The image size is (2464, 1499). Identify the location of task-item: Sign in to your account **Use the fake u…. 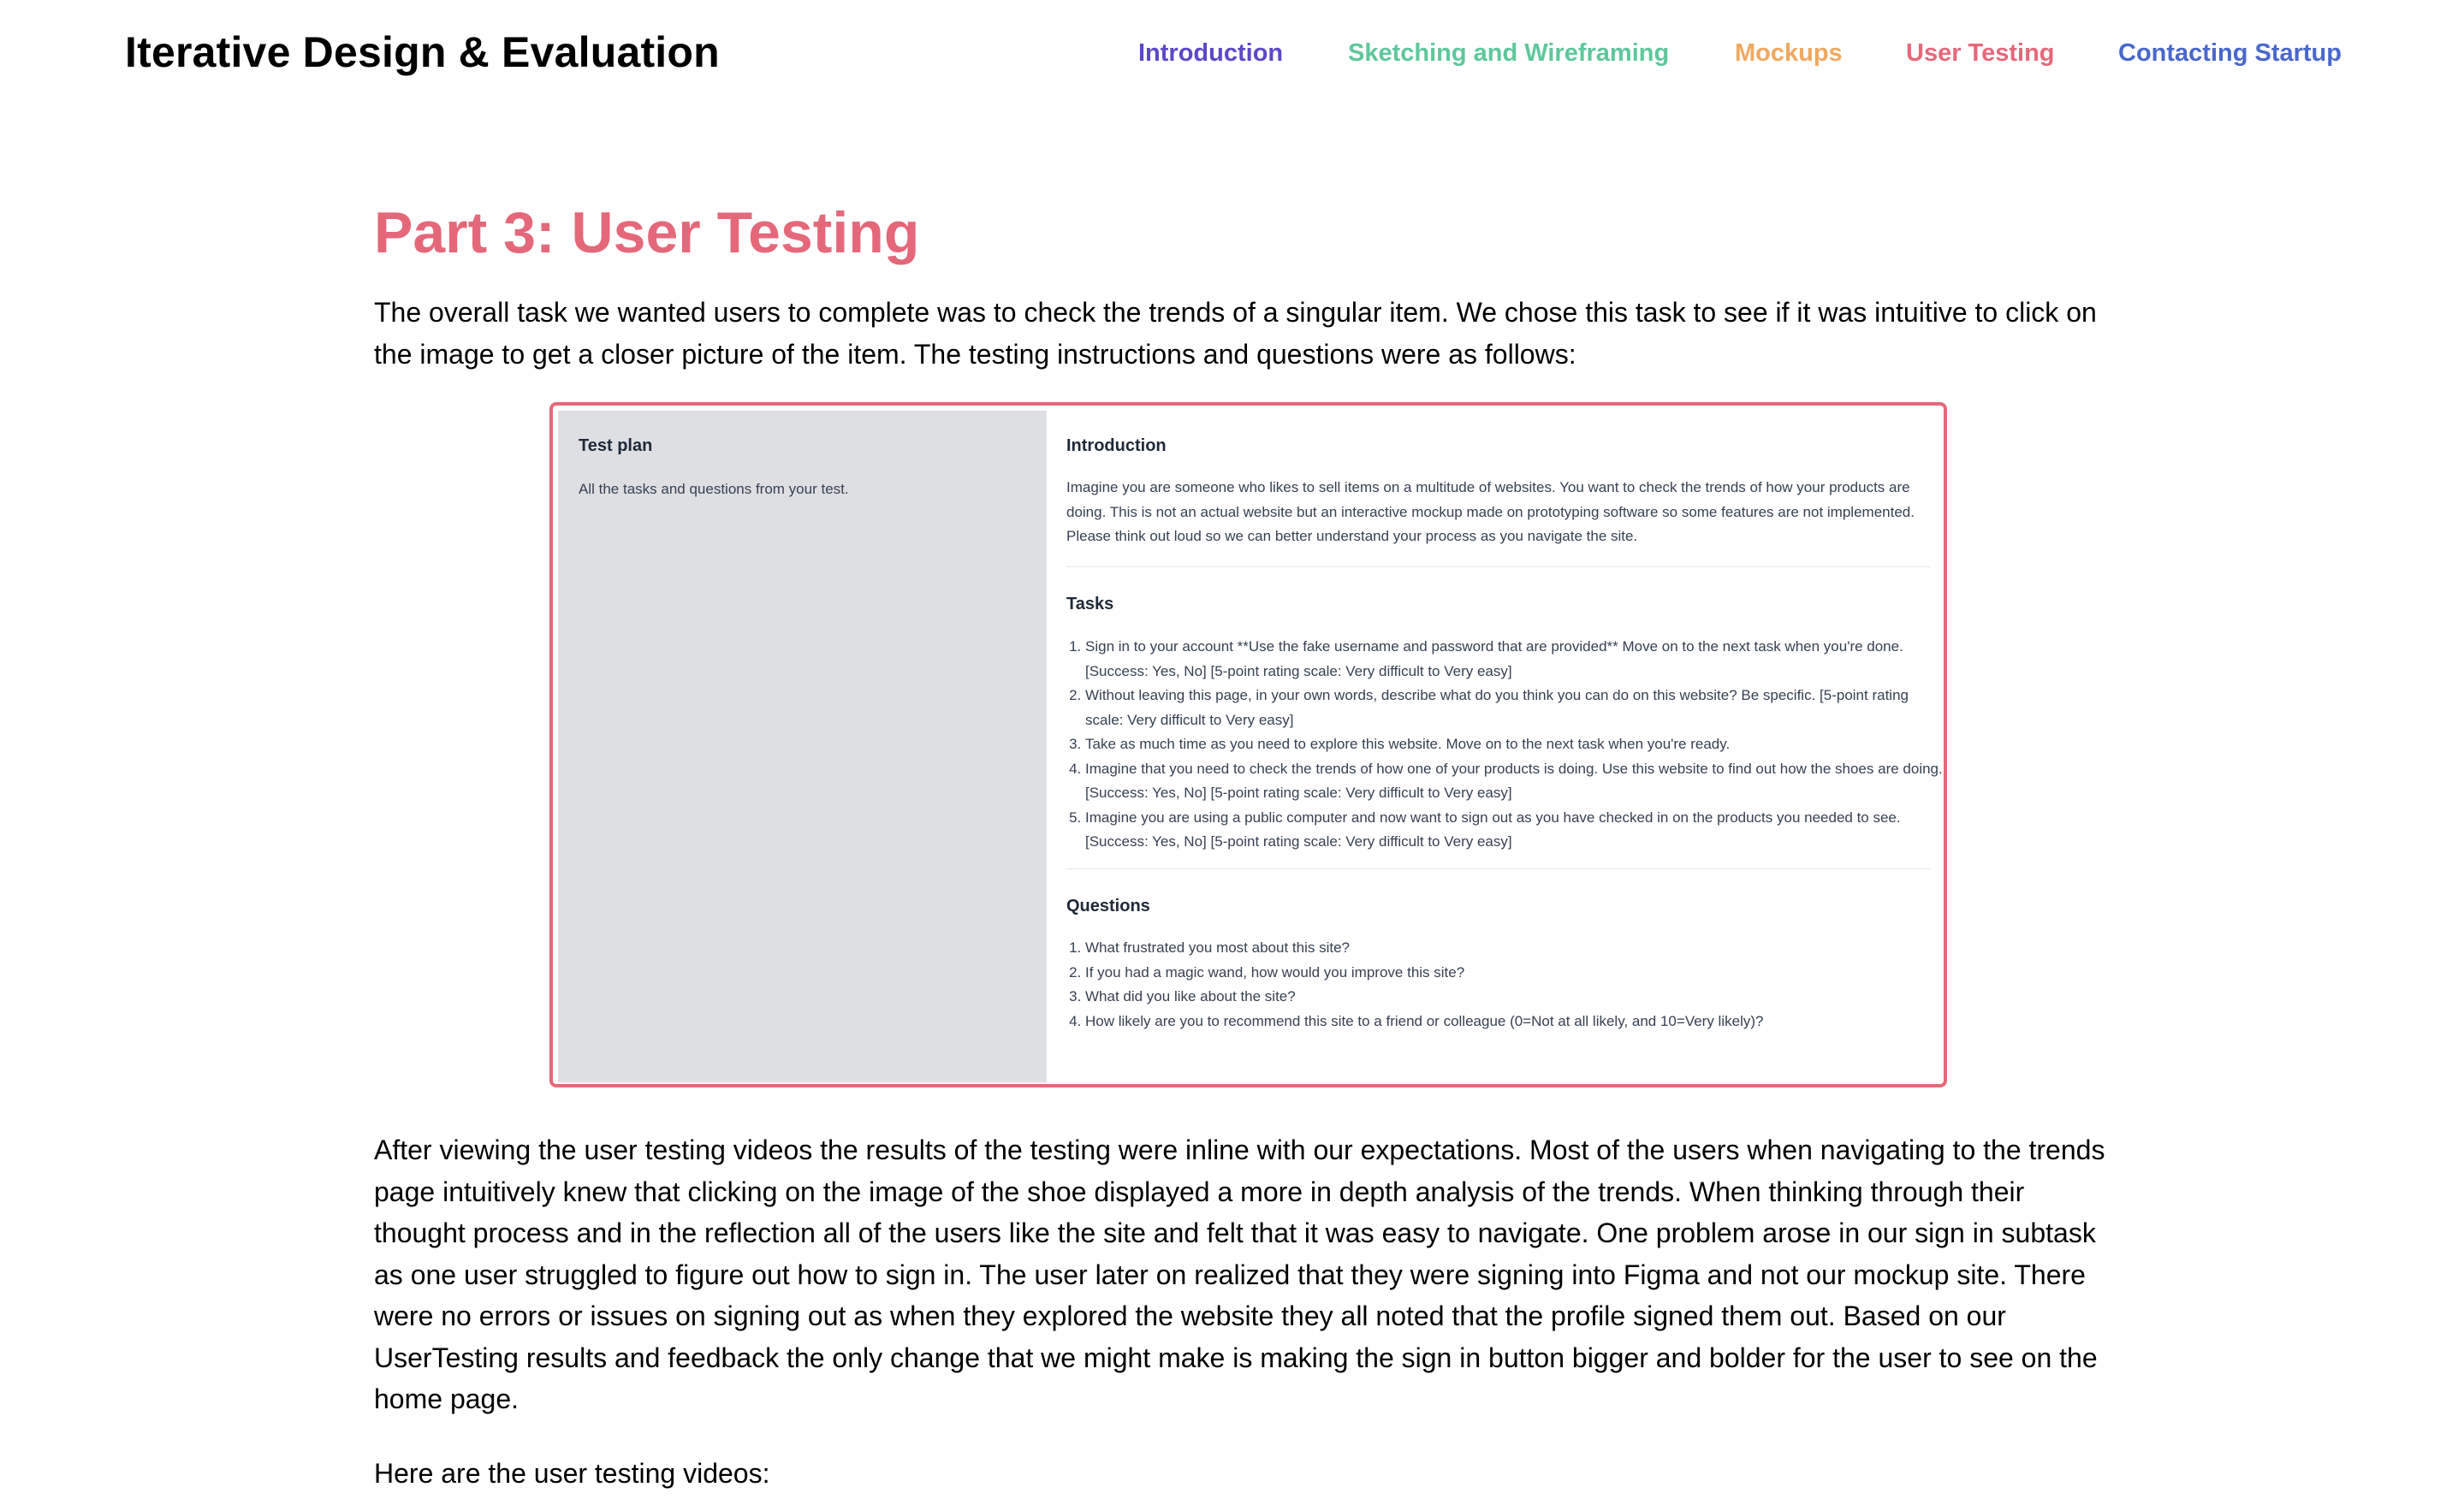
(1514, 660).